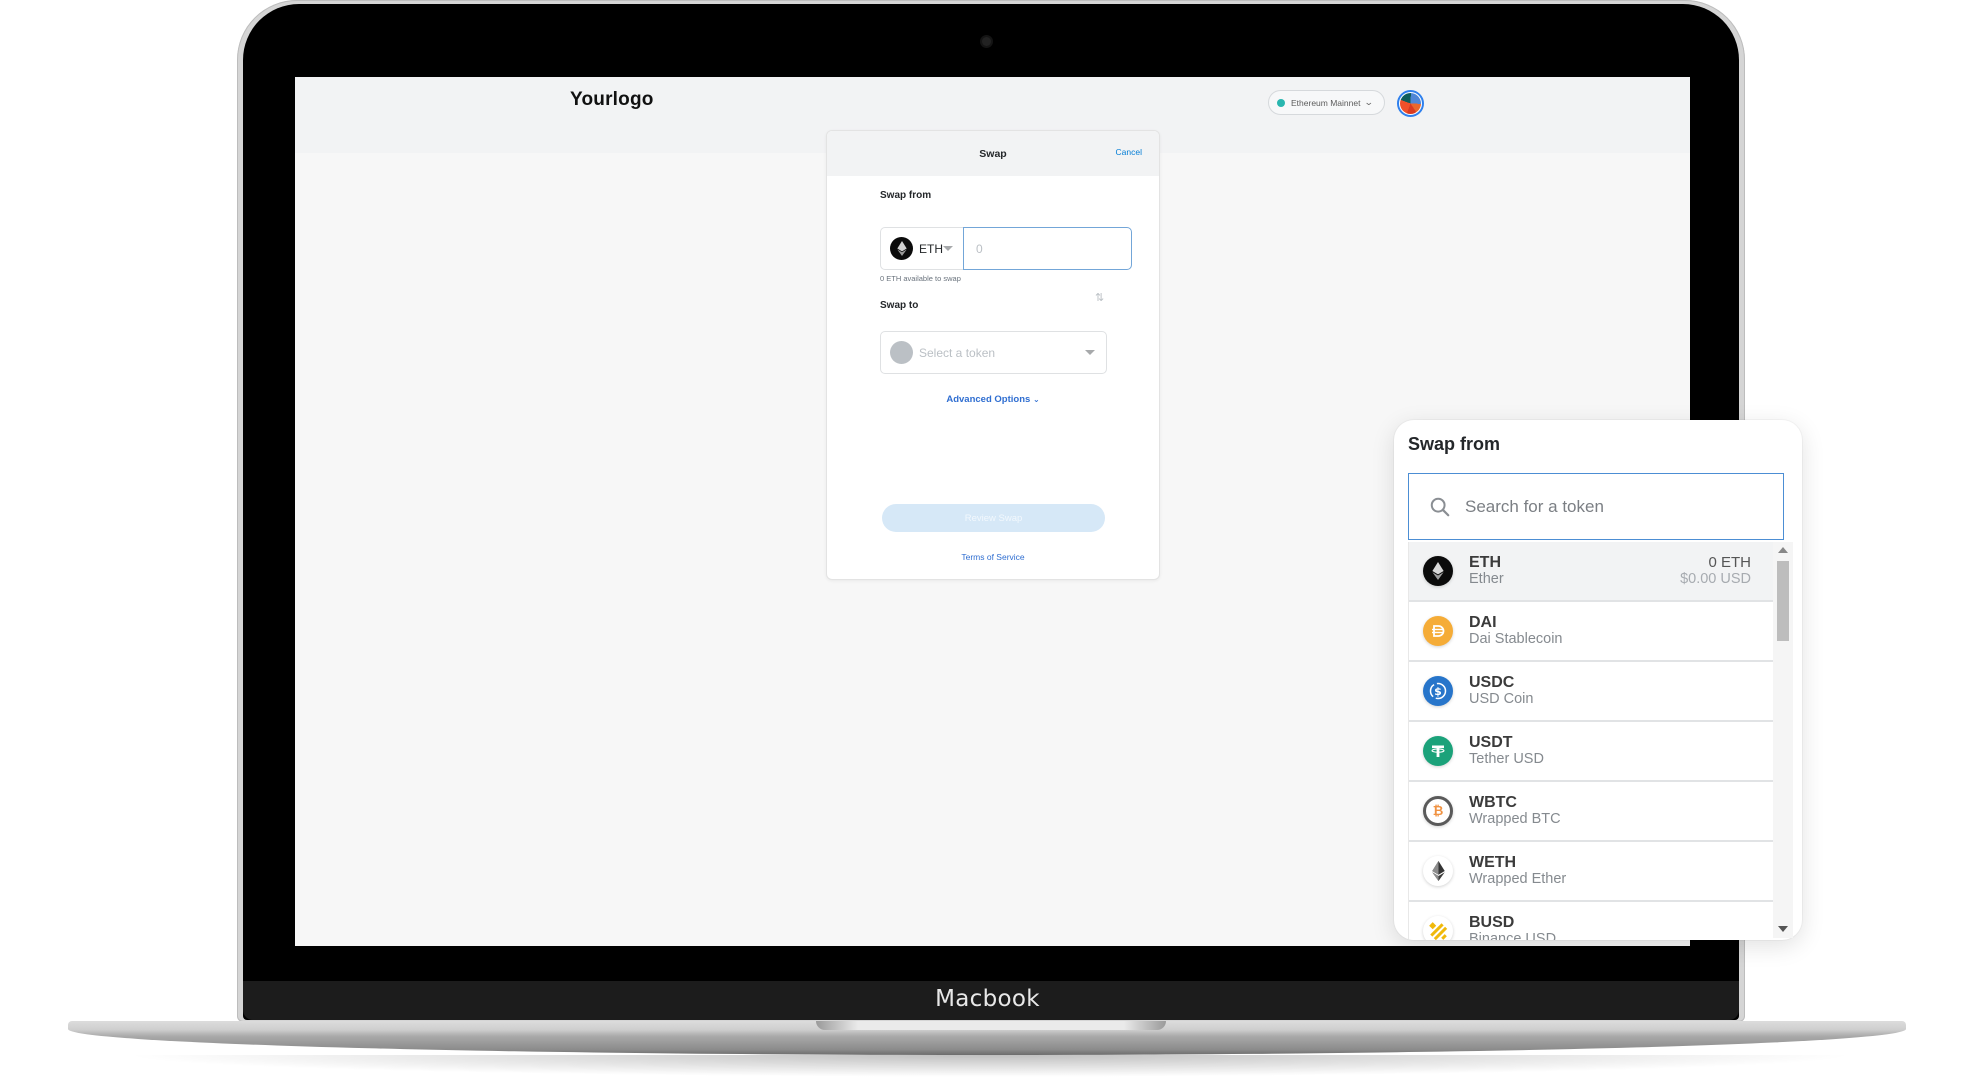  I want to click on usdt-icon, so click(1438, 751).